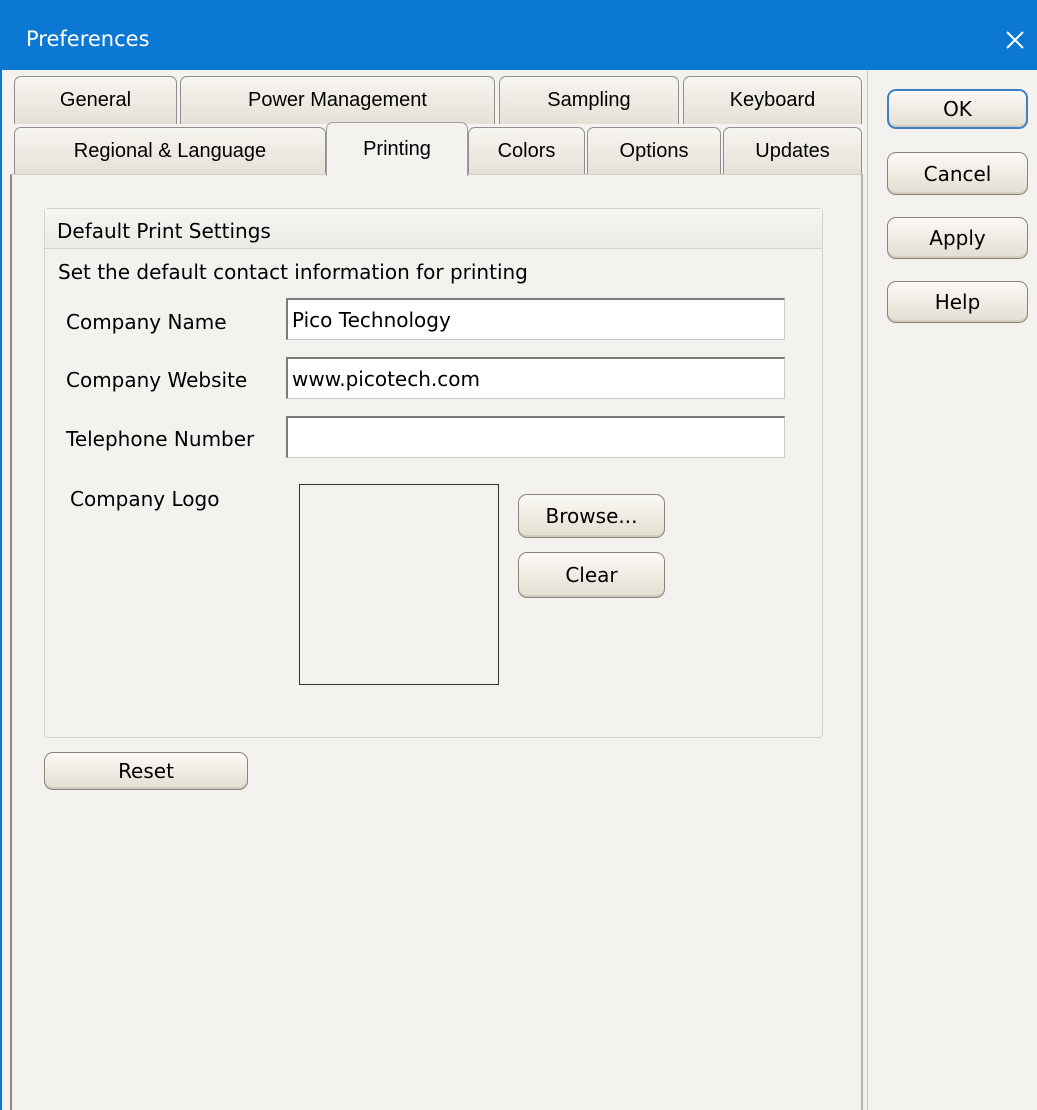 This screenshot has width=1037, height=1110. Describe the element at coordinates (145, 499) in the screenshot. I see `company-logo-label: Company Logo` at that location.